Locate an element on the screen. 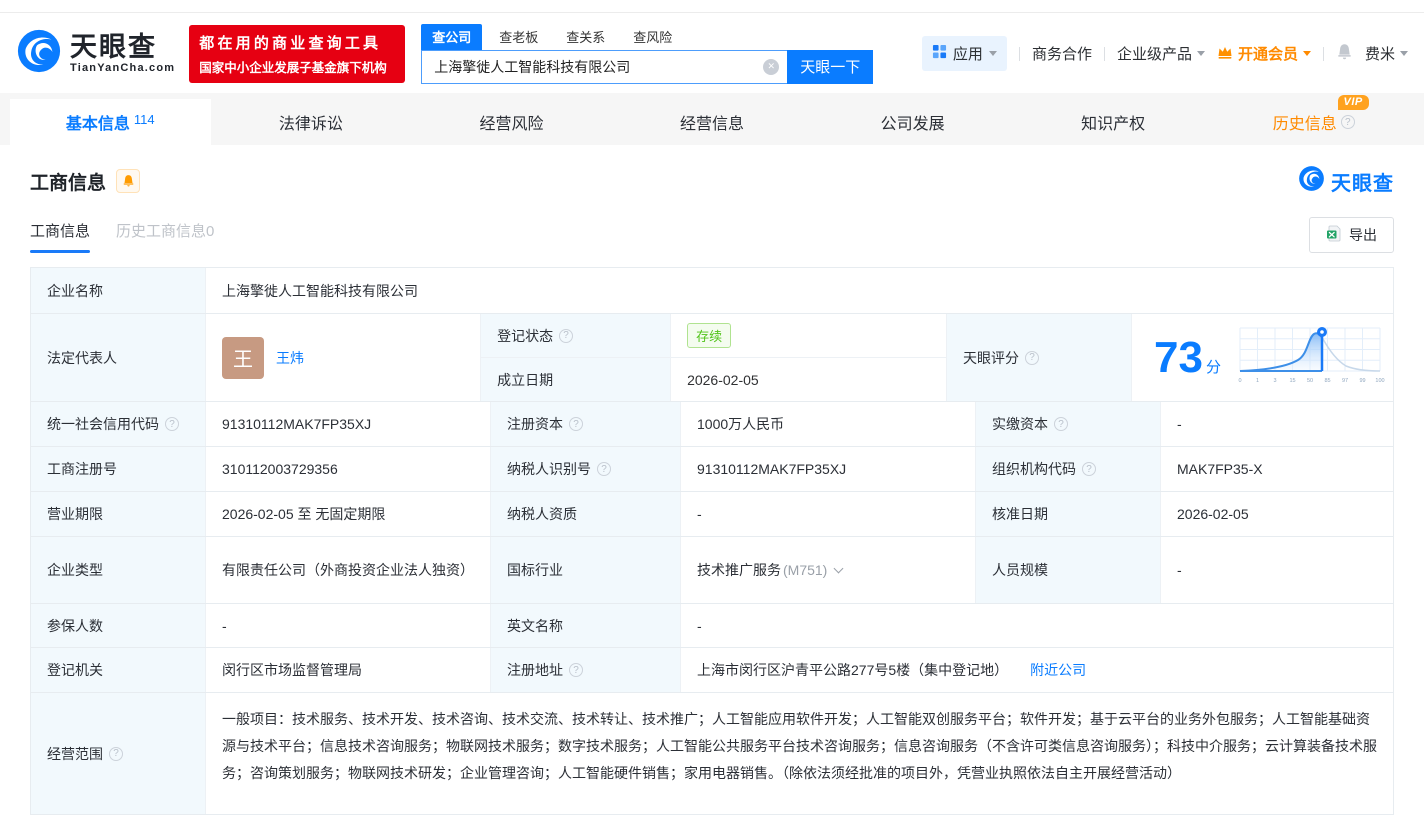  username: 费米 is located at coordinates (1379, 54).